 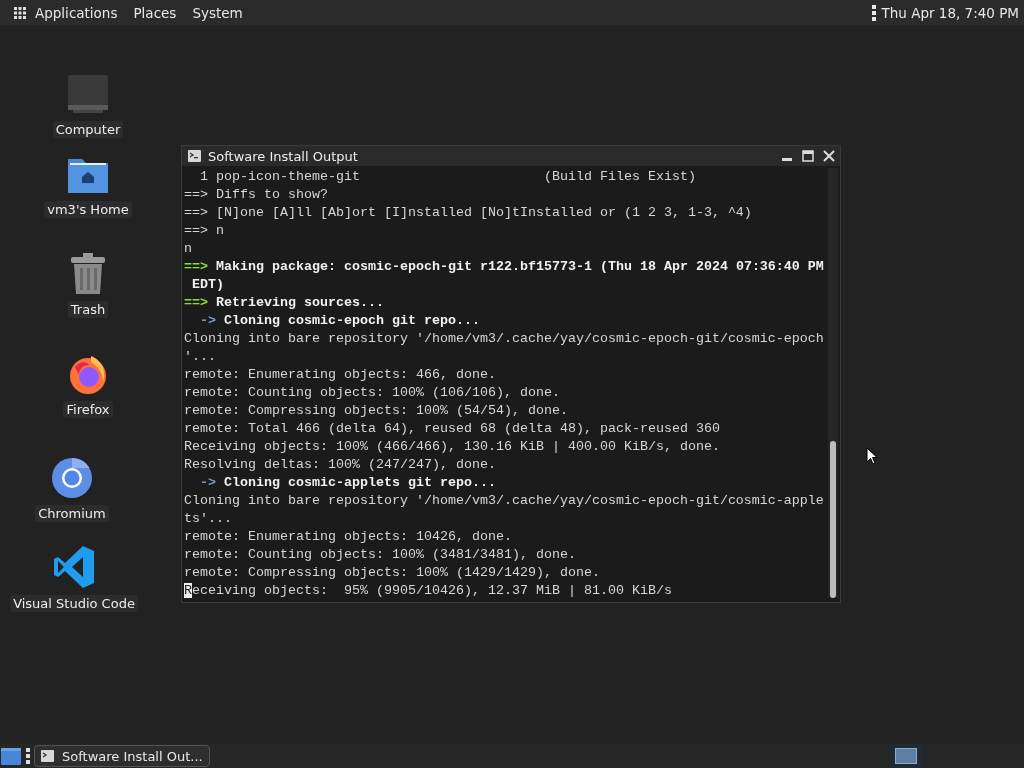 I want to click on mouse-pointer-icon, so click(x=872, y=456).